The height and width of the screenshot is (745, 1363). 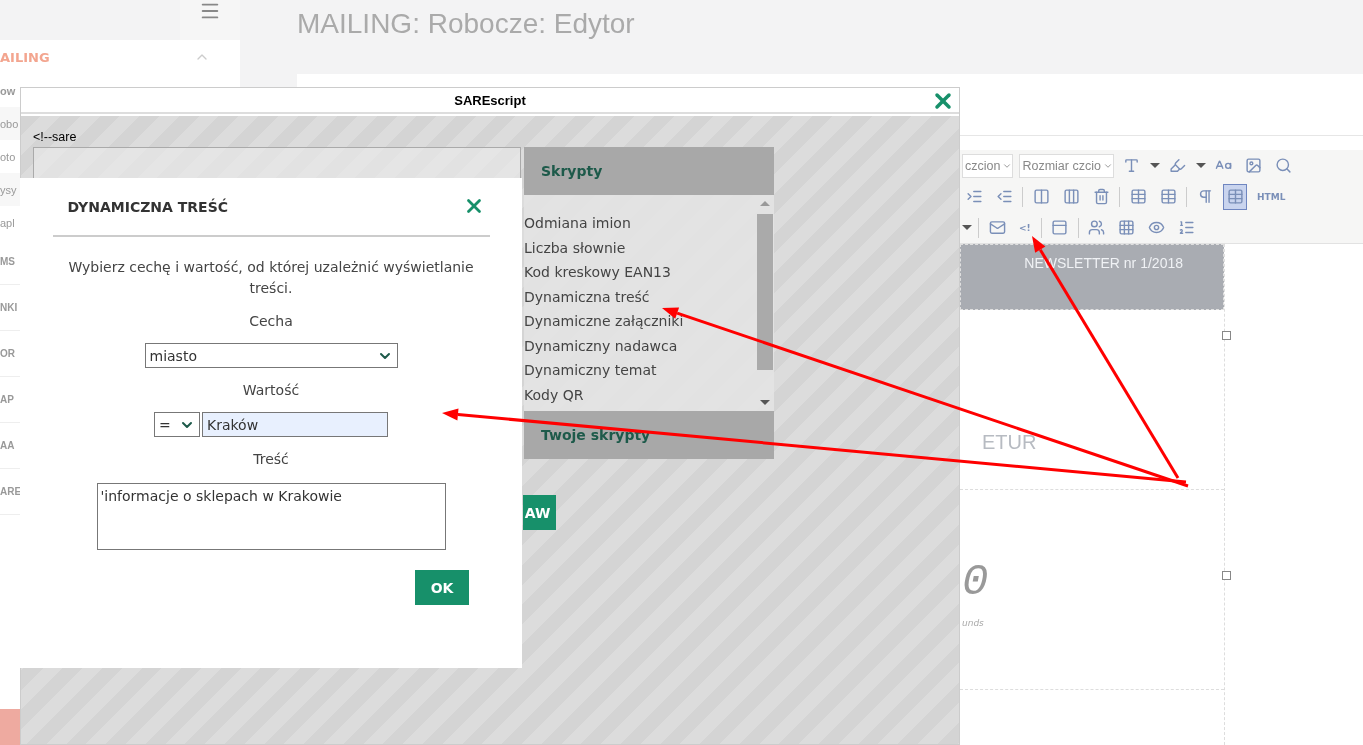 What do you see at coordinates (271, 460) in the screenshot?
I see `field-label: Treść` at bounding box center [271, 460].